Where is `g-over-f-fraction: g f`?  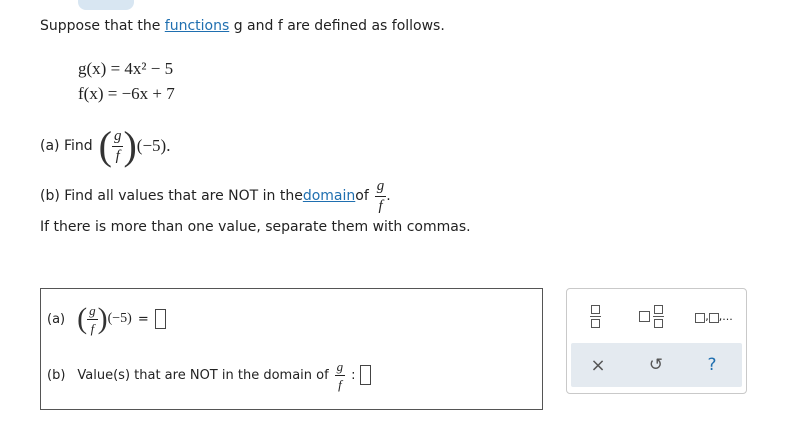
g-over-f-fraction: g f is located at coordinates (117, 145).